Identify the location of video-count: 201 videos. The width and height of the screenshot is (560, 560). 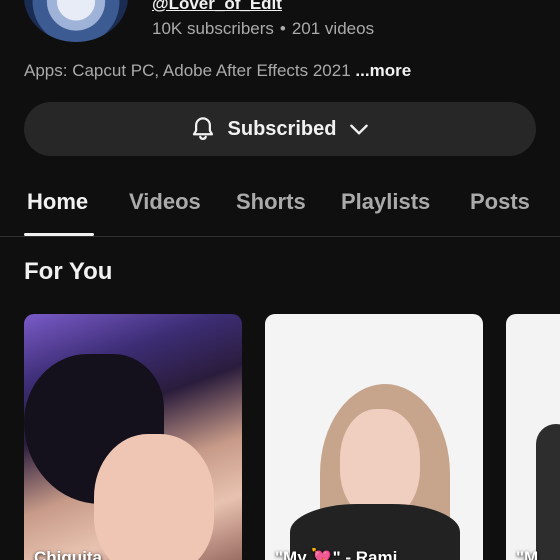
(333, 28).